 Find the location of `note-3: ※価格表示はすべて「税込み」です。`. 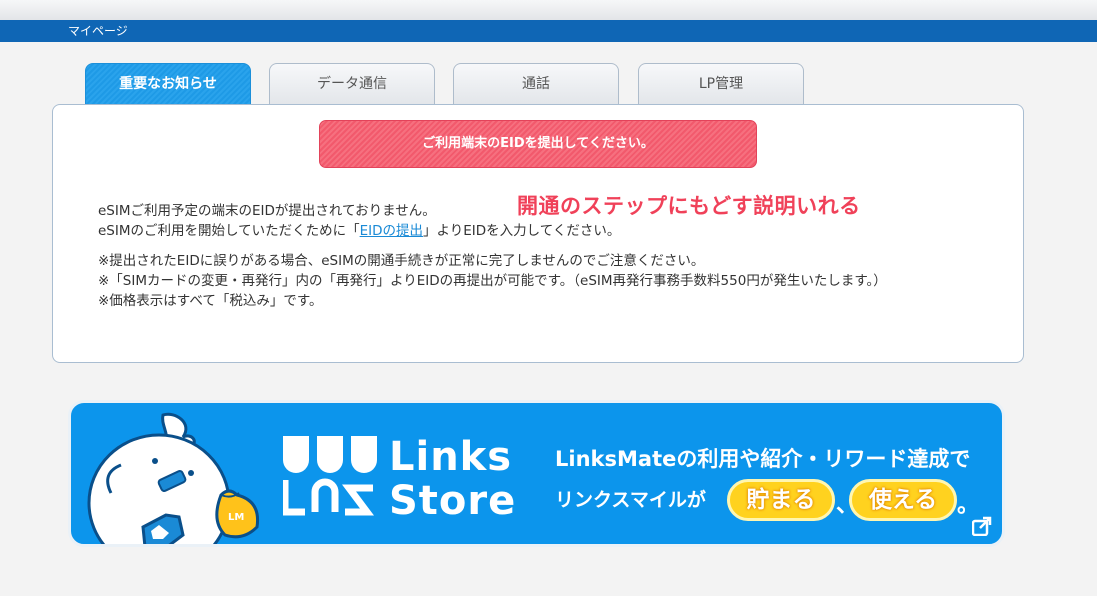

note-3: ※価格表示はすべて「税込み」です。 is located at coordinates (210, 301).